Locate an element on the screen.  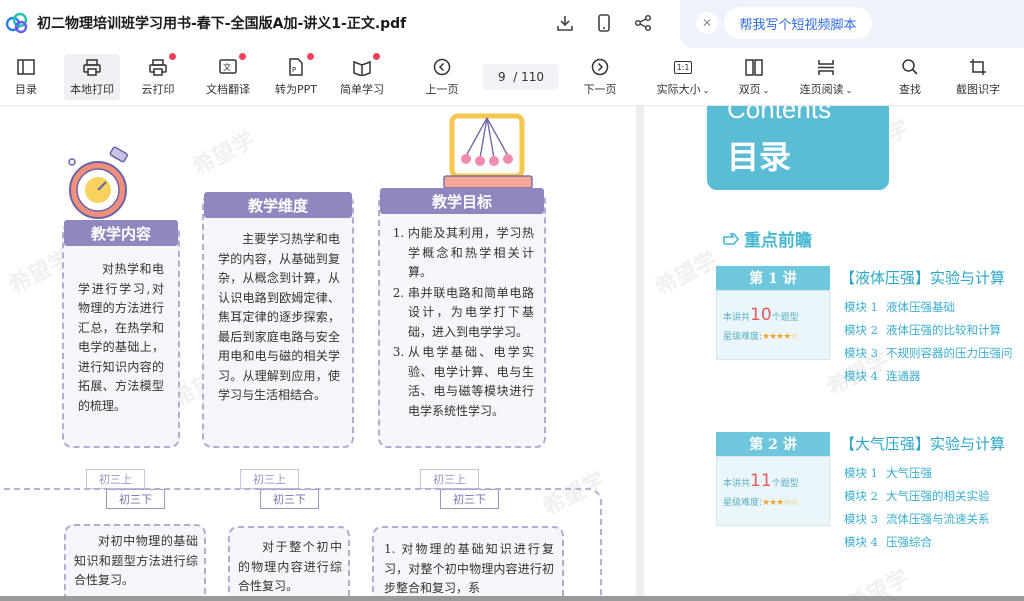
mobile-icon is located at coordinates (604, 23).